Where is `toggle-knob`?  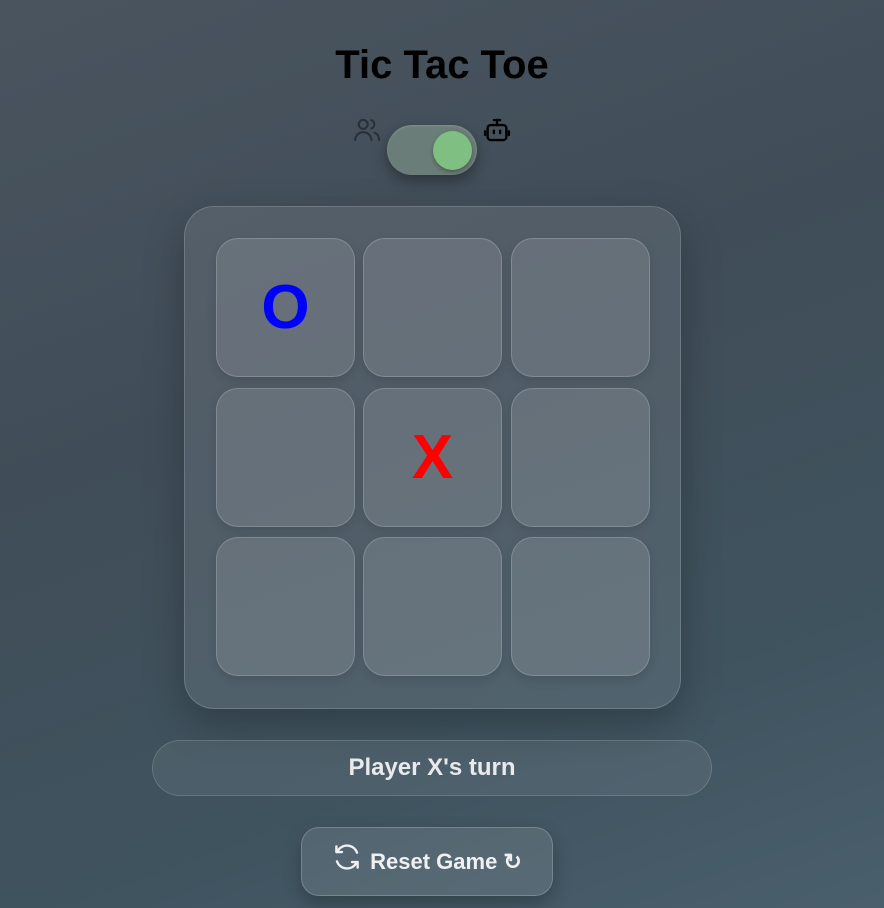 toggle-knob is located at coordinates (452, 150).